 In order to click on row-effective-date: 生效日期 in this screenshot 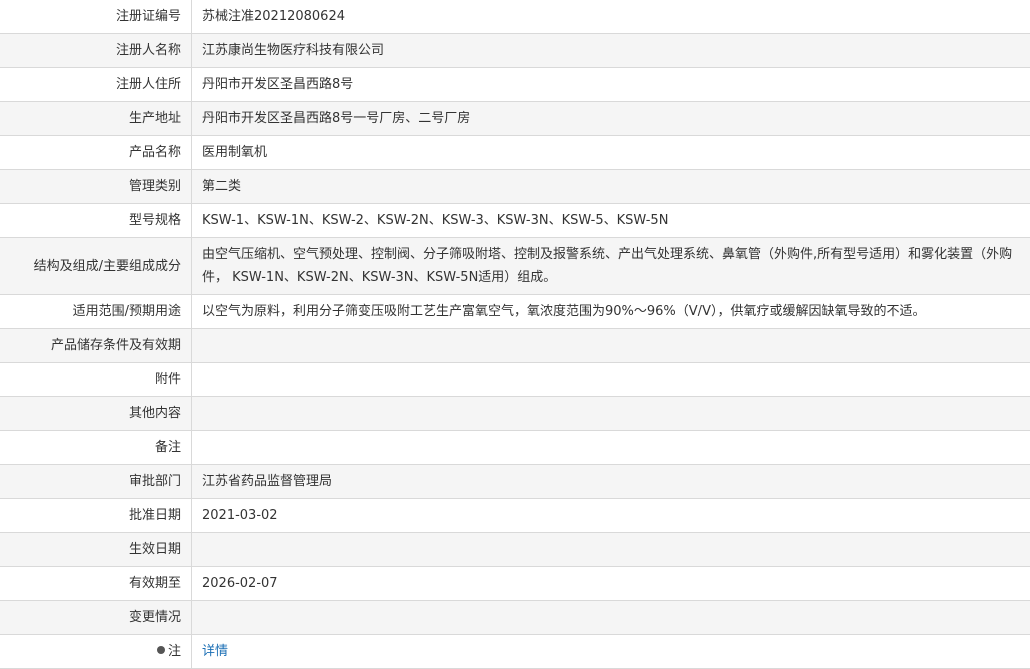, I will do `click(515, 550)`.